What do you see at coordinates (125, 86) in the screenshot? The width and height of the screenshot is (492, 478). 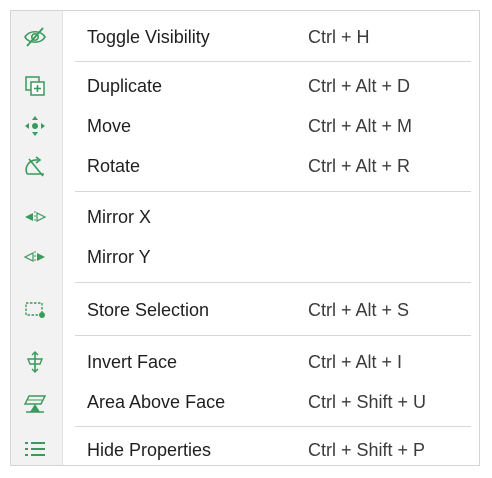 I see `menu-item-label: Duplicate` at bounding box center [125, 86].